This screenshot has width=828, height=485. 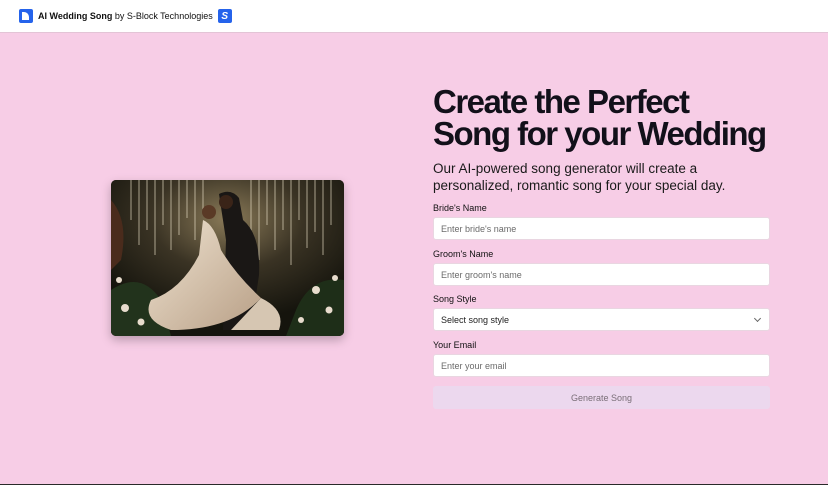 I want to click on s-block-logo-icon: S, so click(x=224, y=16).